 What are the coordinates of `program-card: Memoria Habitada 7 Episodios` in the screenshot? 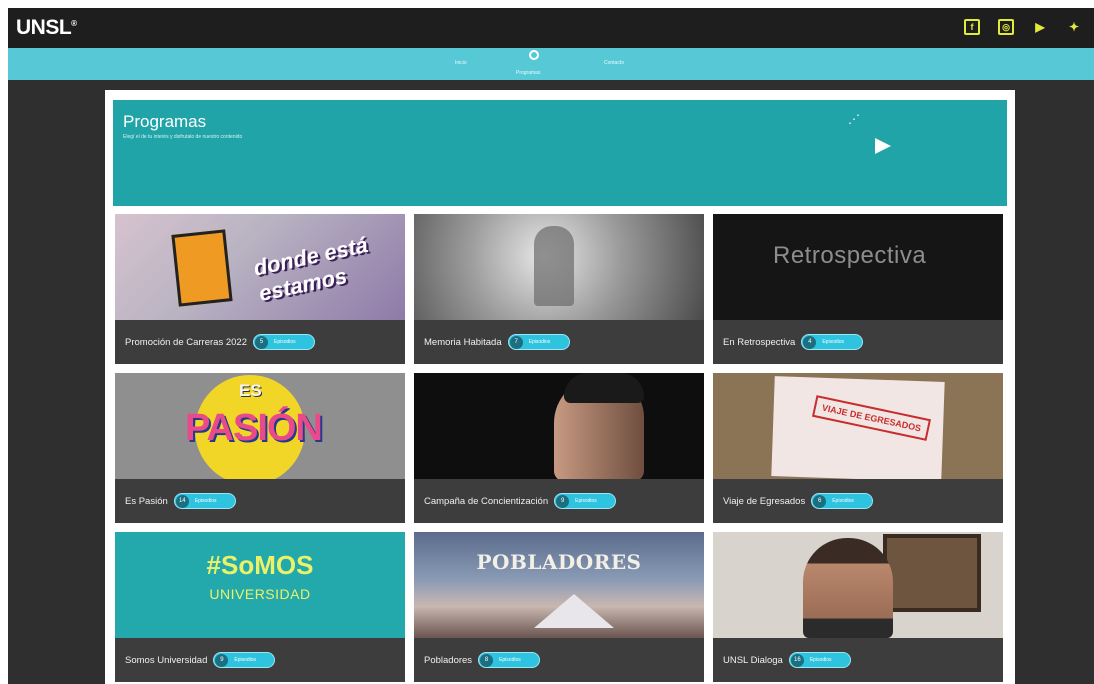 It's located at (559, 289).